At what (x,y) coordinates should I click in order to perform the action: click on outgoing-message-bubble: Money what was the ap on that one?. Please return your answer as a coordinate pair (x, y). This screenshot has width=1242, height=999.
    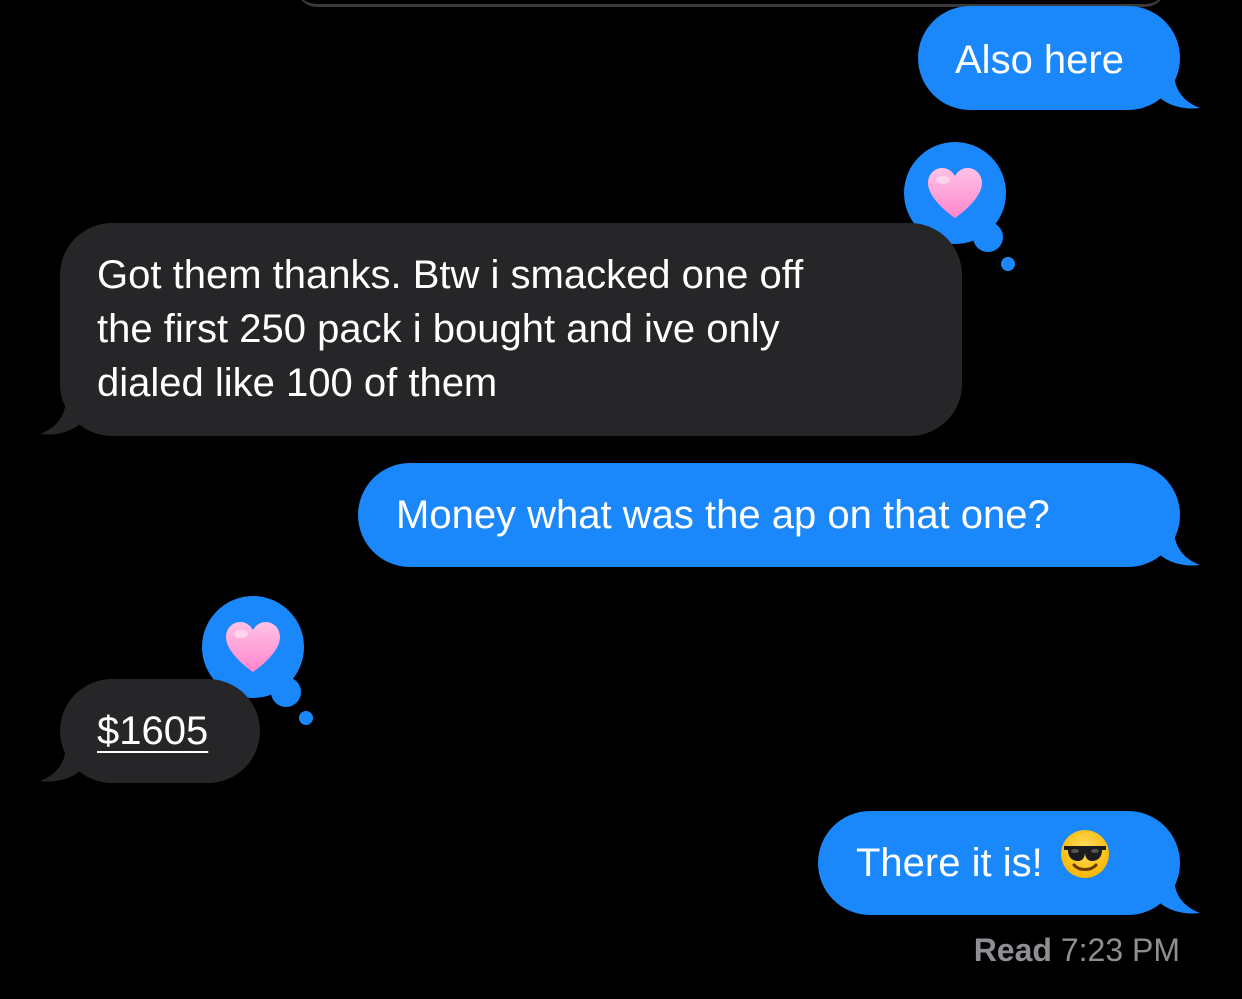
    Looking at the image, I should click on (779, 515).